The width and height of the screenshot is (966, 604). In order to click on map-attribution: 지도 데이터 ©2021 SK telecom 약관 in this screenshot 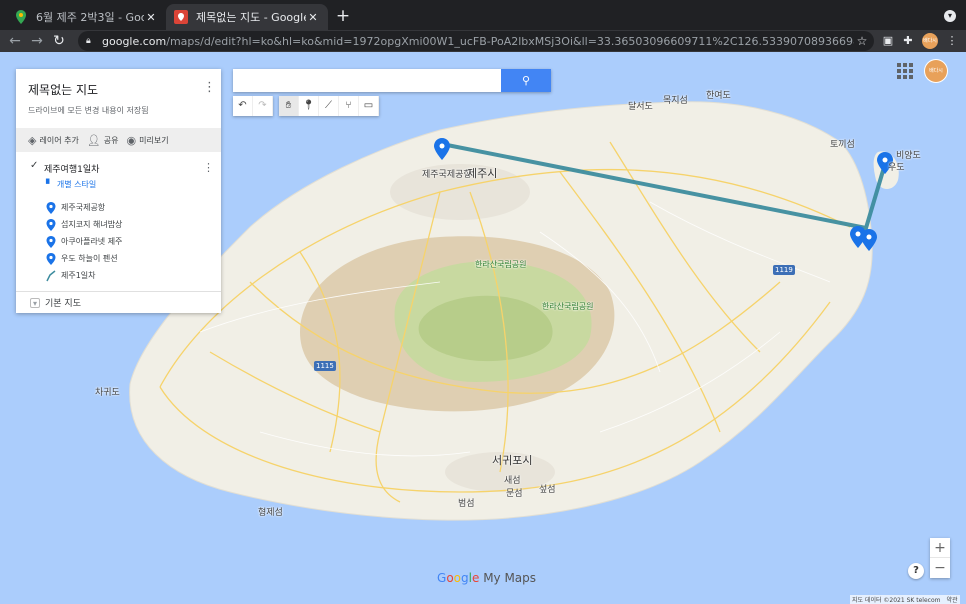, I will do `click(905, 599)`.